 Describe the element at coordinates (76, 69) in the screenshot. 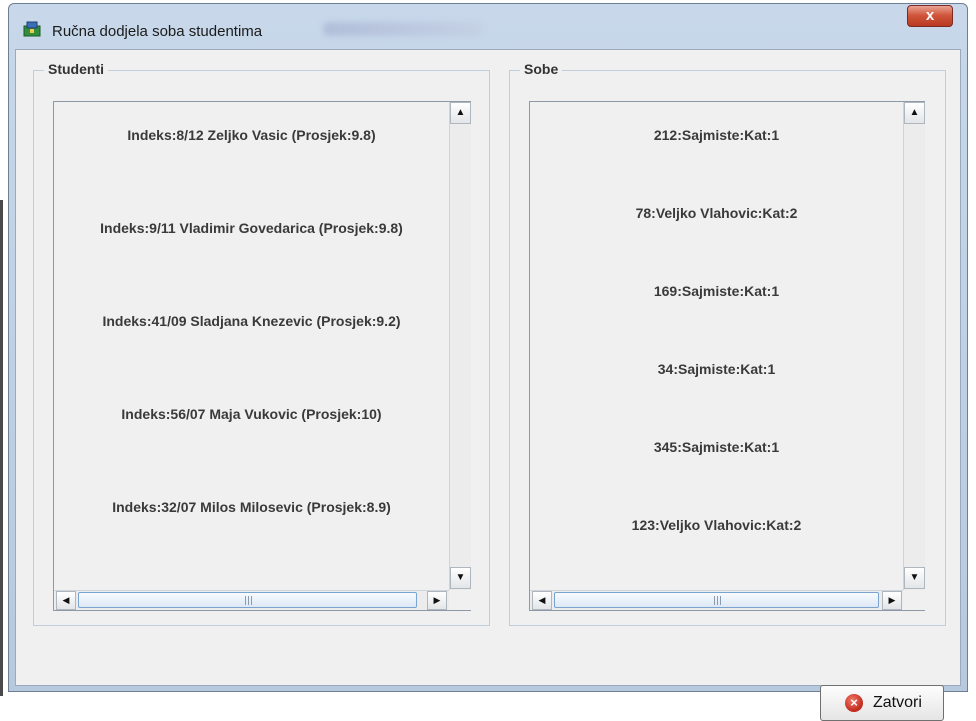

I see `students-group-title: Studenti` at that location.